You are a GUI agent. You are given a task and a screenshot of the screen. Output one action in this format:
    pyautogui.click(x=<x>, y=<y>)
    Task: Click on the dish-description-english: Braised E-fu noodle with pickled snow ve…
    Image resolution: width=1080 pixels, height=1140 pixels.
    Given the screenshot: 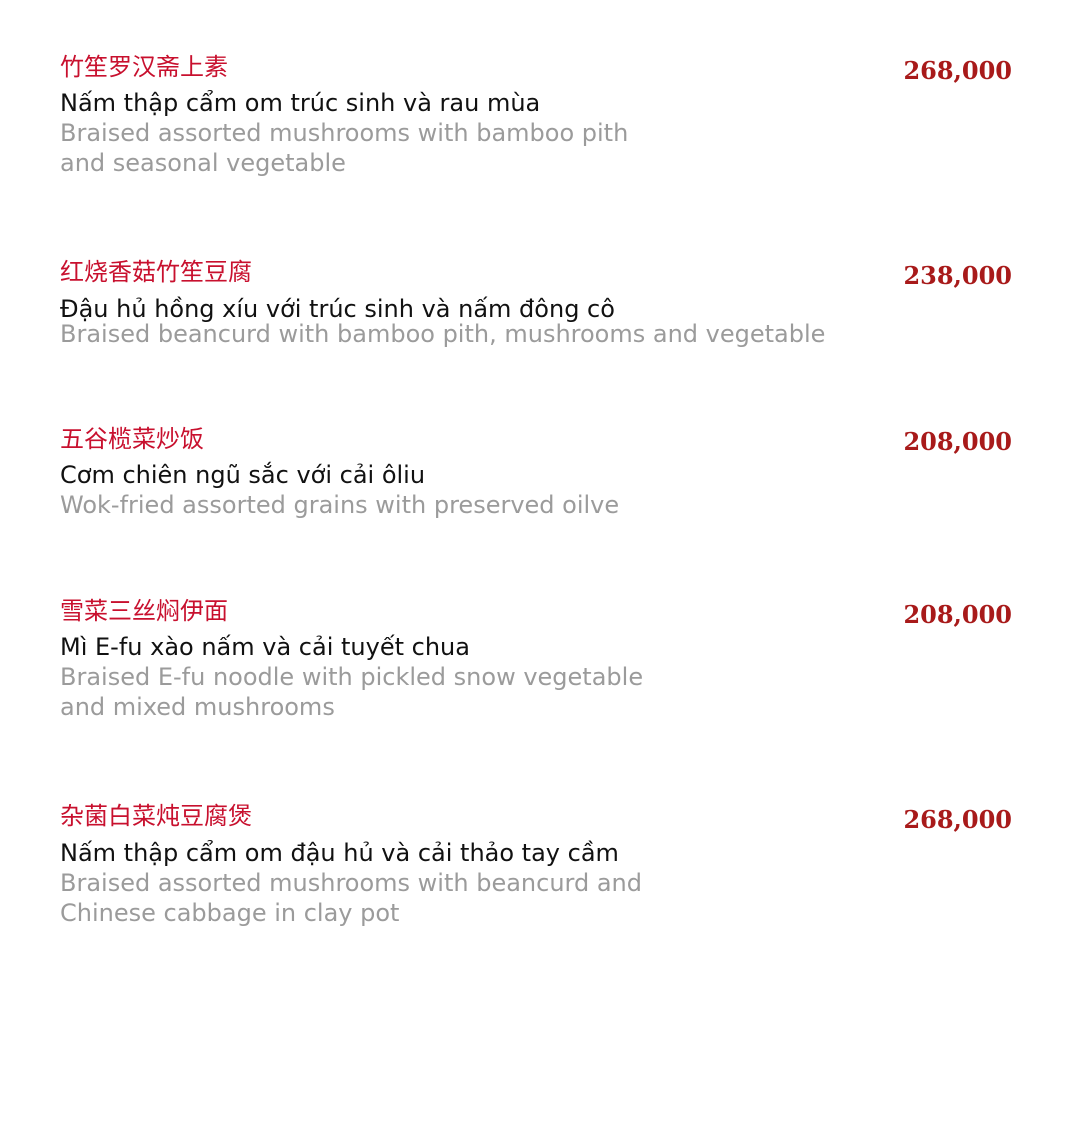 What is the action you would take?
    pyautogui.click(x=352, y=692)
    